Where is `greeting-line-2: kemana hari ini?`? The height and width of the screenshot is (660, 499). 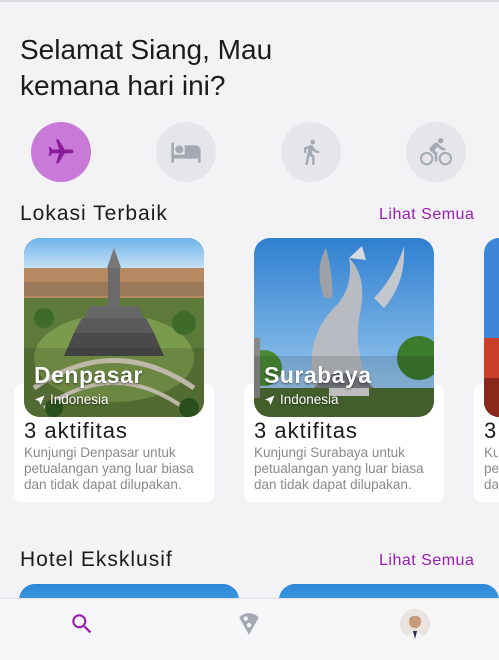 greeting-line-2: kemana hari ini? is located at coordinates (123, 85).